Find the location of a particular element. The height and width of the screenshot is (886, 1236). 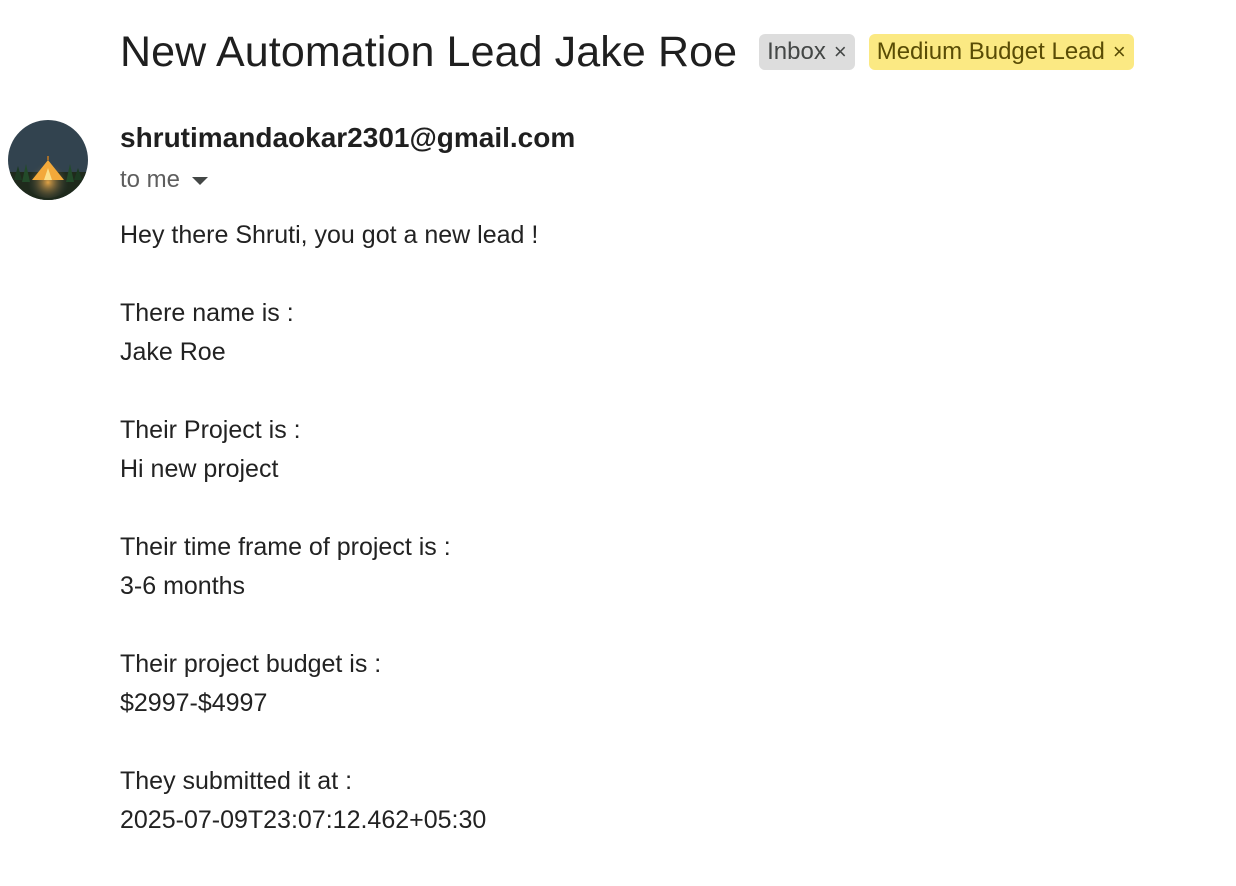

label-chip-inbox: Inbox × is located at coordinates (807, 52).